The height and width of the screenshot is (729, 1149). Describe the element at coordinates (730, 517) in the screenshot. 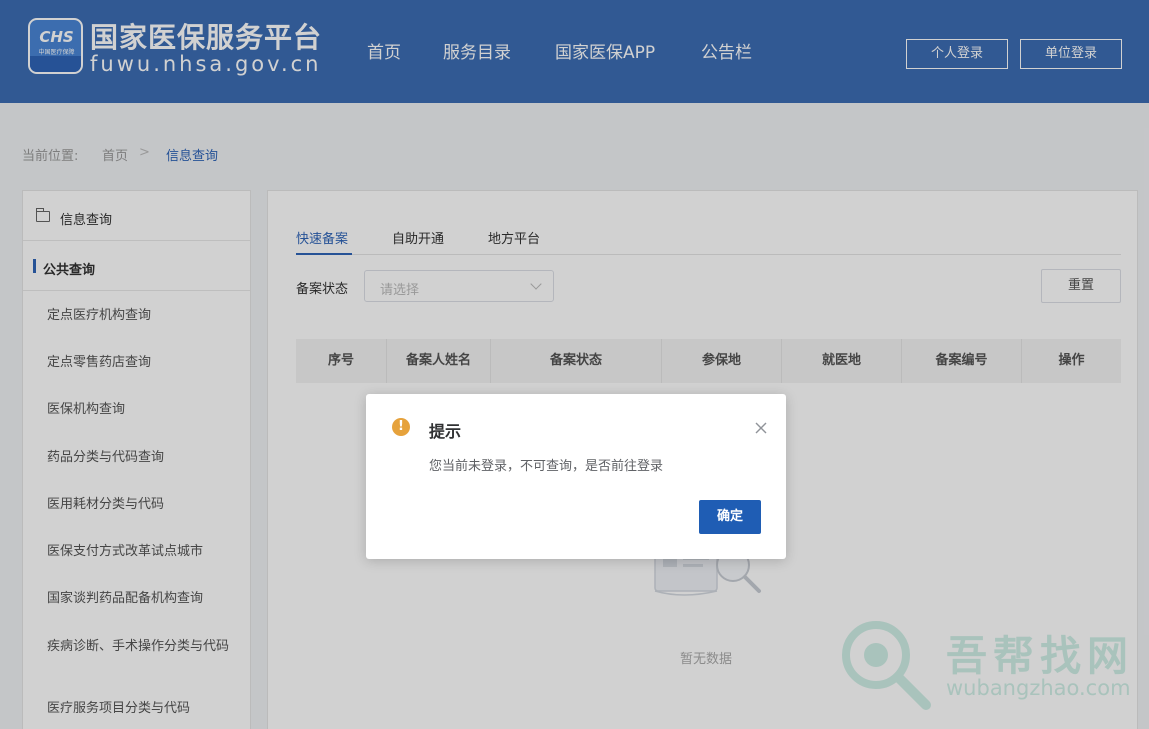

I see `confirm-button: 确定` at that location.